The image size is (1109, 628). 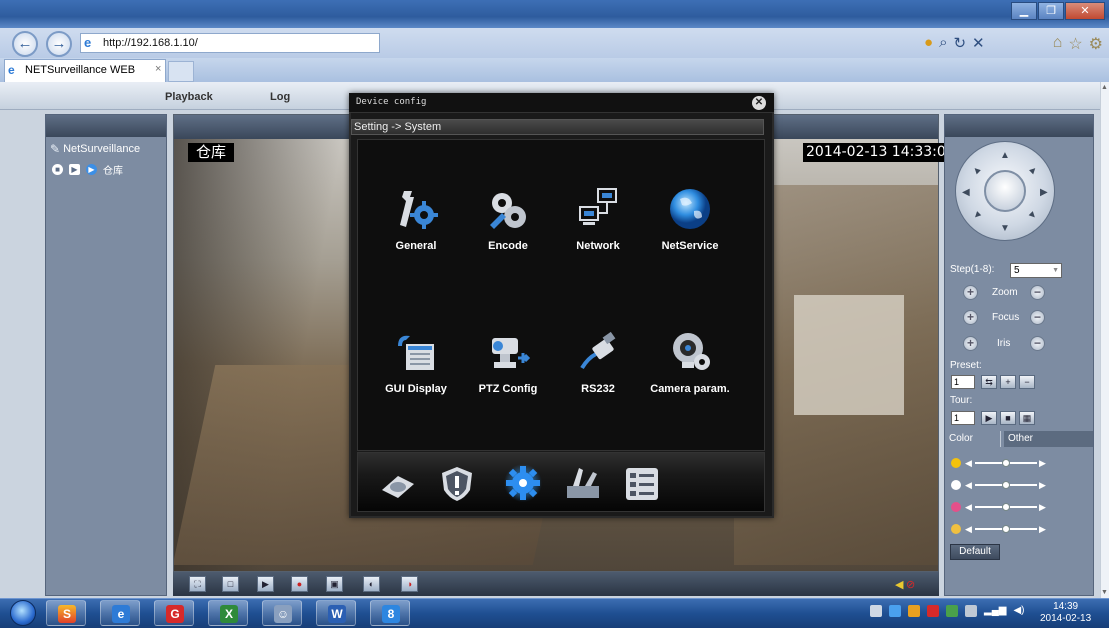 What do you see at coordinates (181, 71) in the screenshot?
I see `new-tab-button` at bounding box center [181, 71].